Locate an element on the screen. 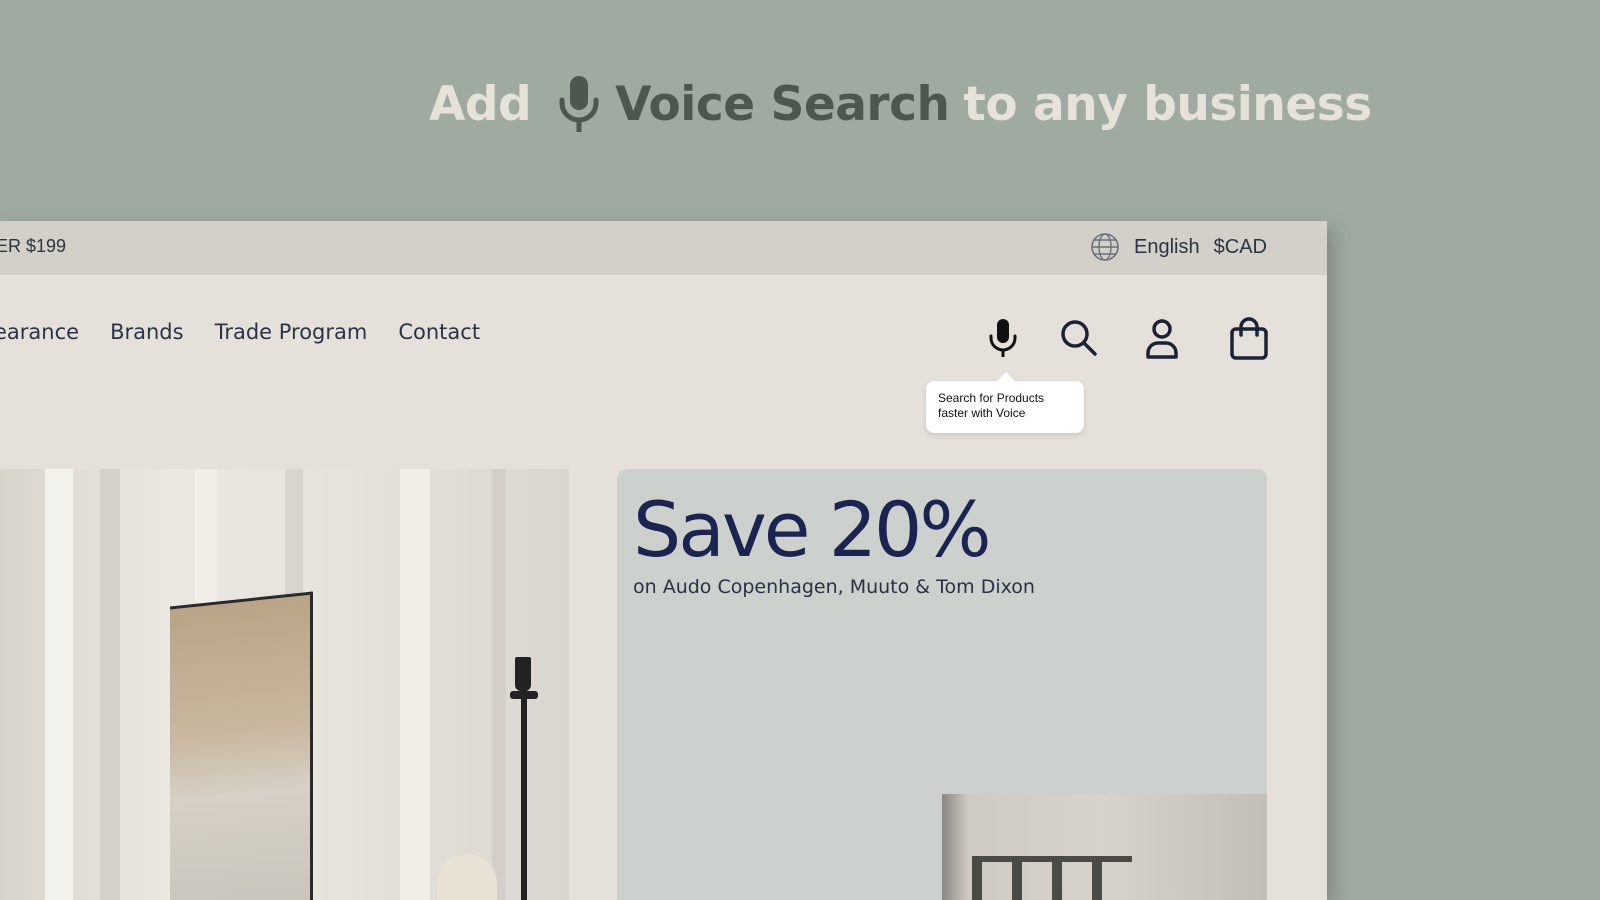 The image size is (1600, 900). voice-search-button is located at coordinates (1003, 340).